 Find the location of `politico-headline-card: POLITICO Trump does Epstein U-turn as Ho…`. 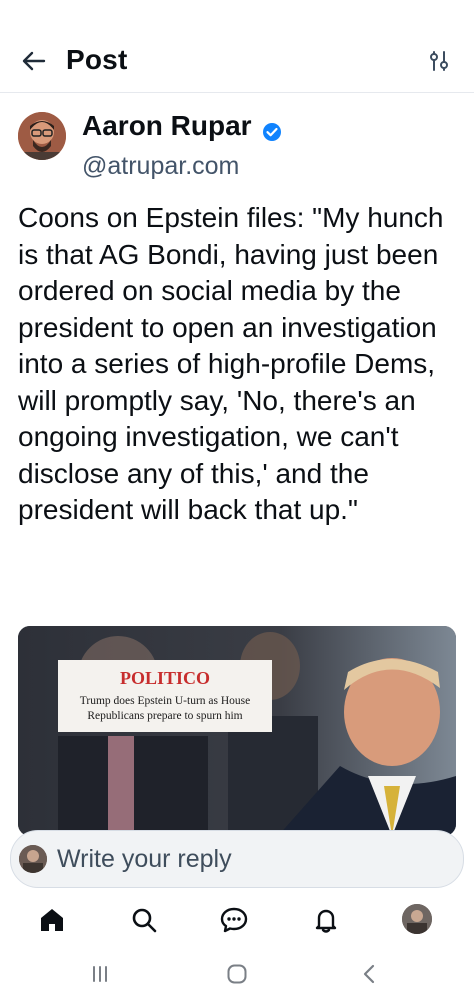

politico-headline-card: POLITICO Trump does Epstein U-turn as Ho… is located at coordinates (165, 696).